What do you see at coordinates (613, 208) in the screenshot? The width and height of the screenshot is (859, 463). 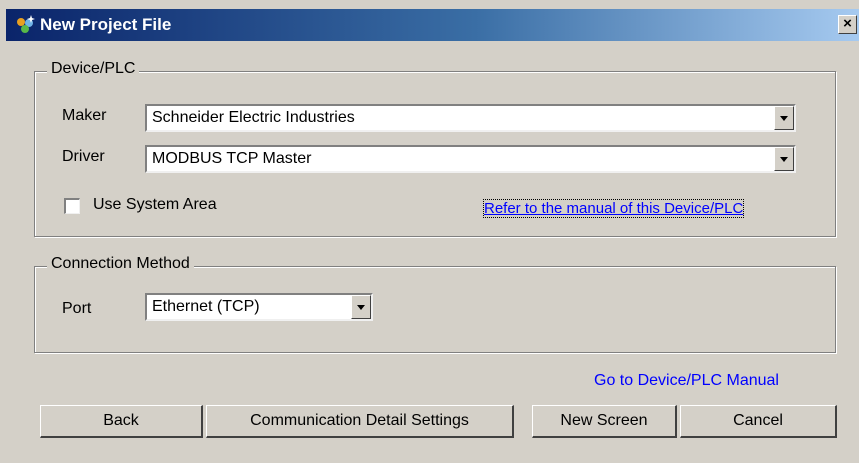 I see `device-plc-manual-link: Refer to the manual of this Device/PLC` at bounding box center [613, 208].